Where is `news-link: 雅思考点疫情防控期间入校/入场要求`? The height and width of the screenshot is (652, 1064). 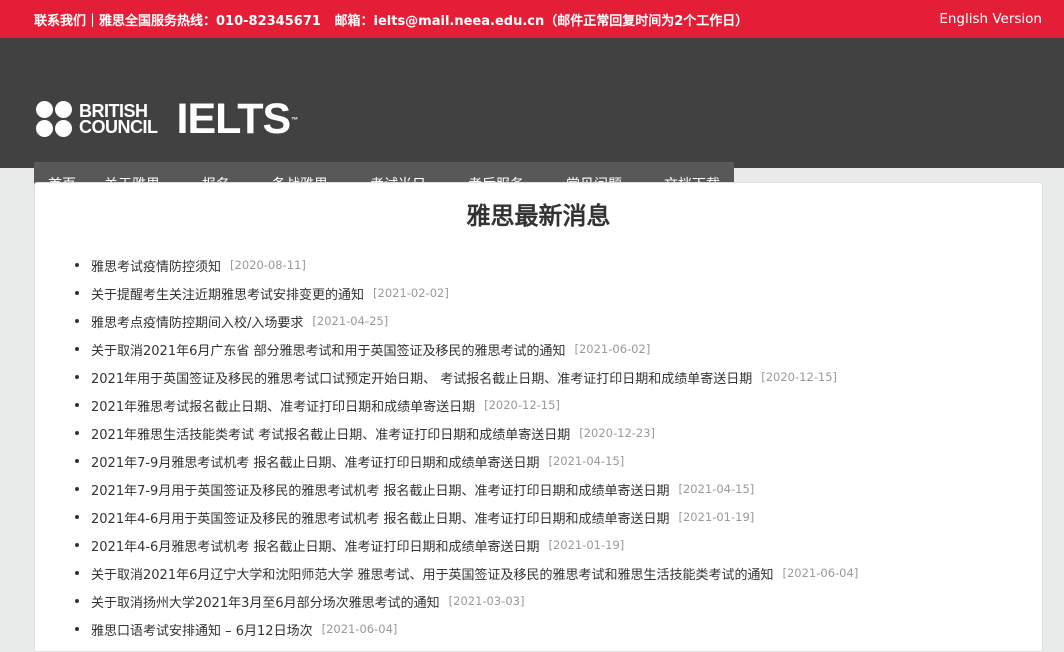 news-link: 雅思考点疫情防控期间入校/入场要求 is located at coordinates (197, 321).